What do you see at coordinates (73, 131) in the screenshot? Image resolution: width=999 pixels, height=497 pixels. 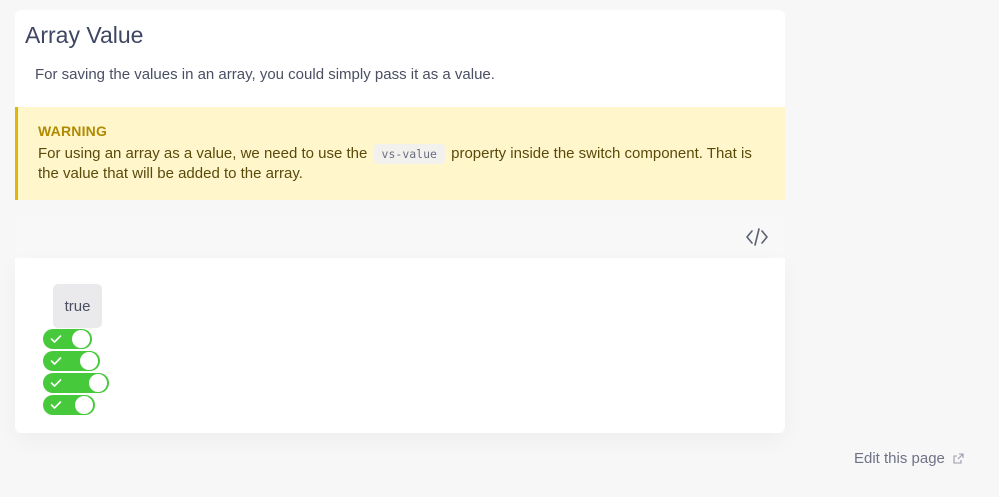 I see `warning-title: WARNING` at bounding box center [73, 131].